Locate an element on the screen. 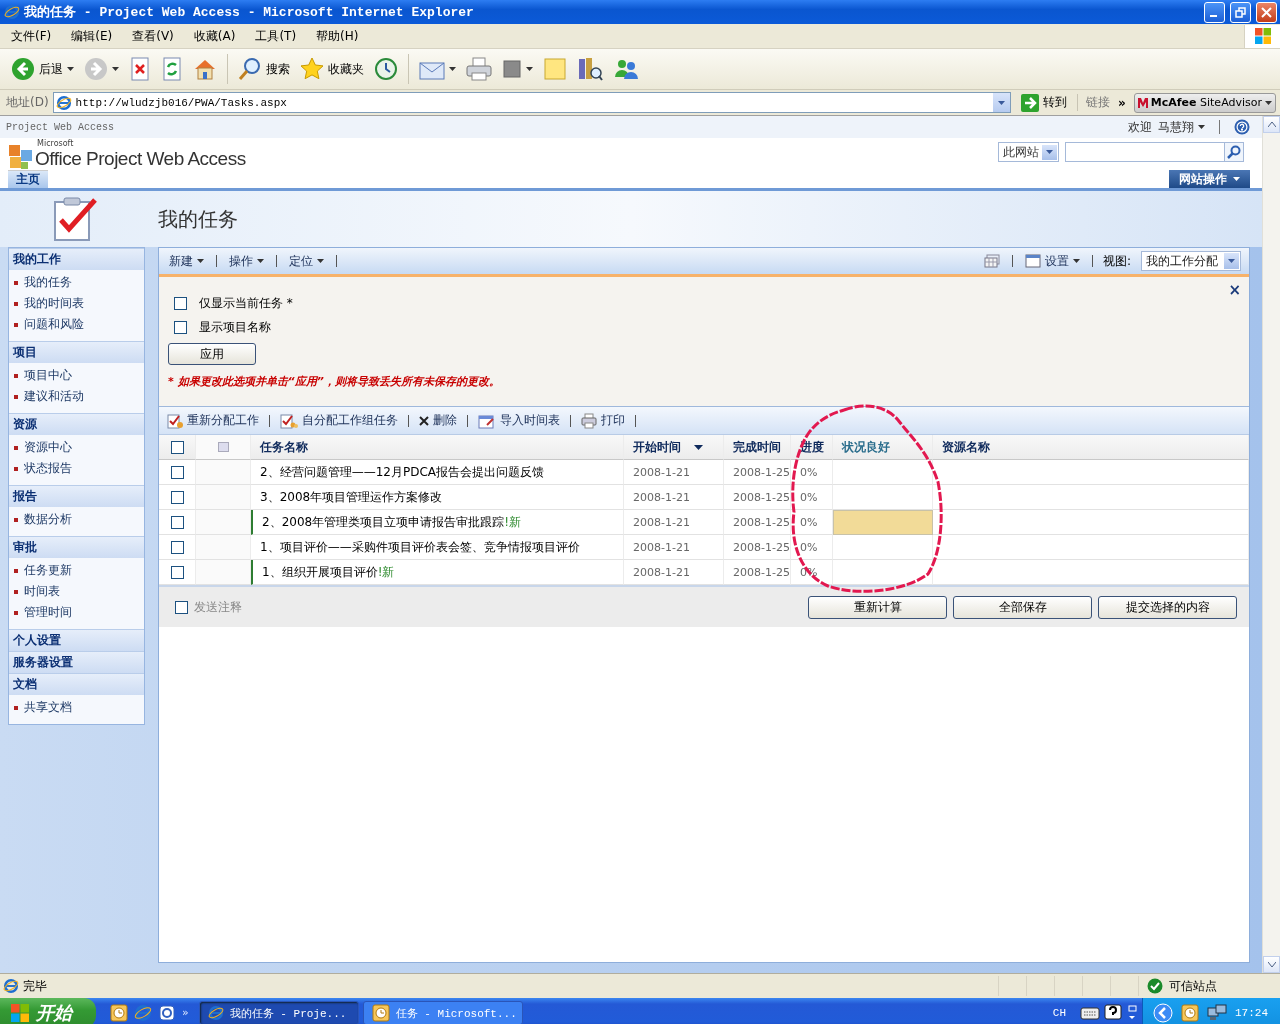  column-header: 资源名称 is located at coordinates (1091, 447).